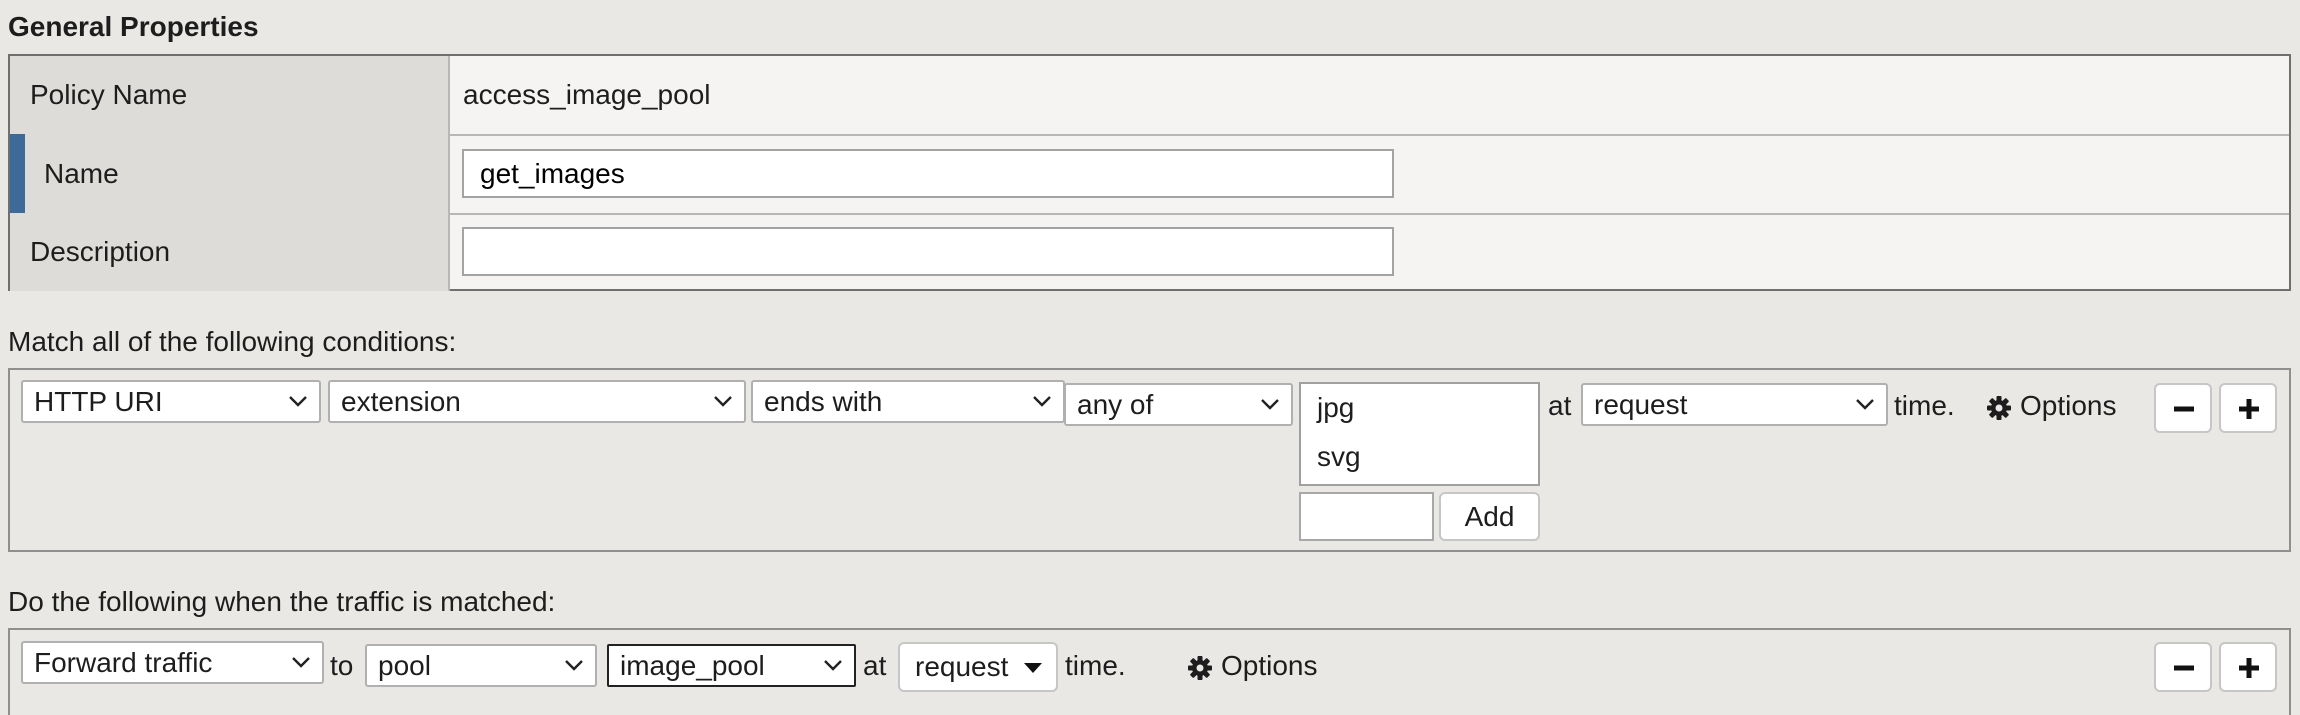 The height and width of the screenshot is (715, 2300). I want to click on name-input, so click(928, 173).